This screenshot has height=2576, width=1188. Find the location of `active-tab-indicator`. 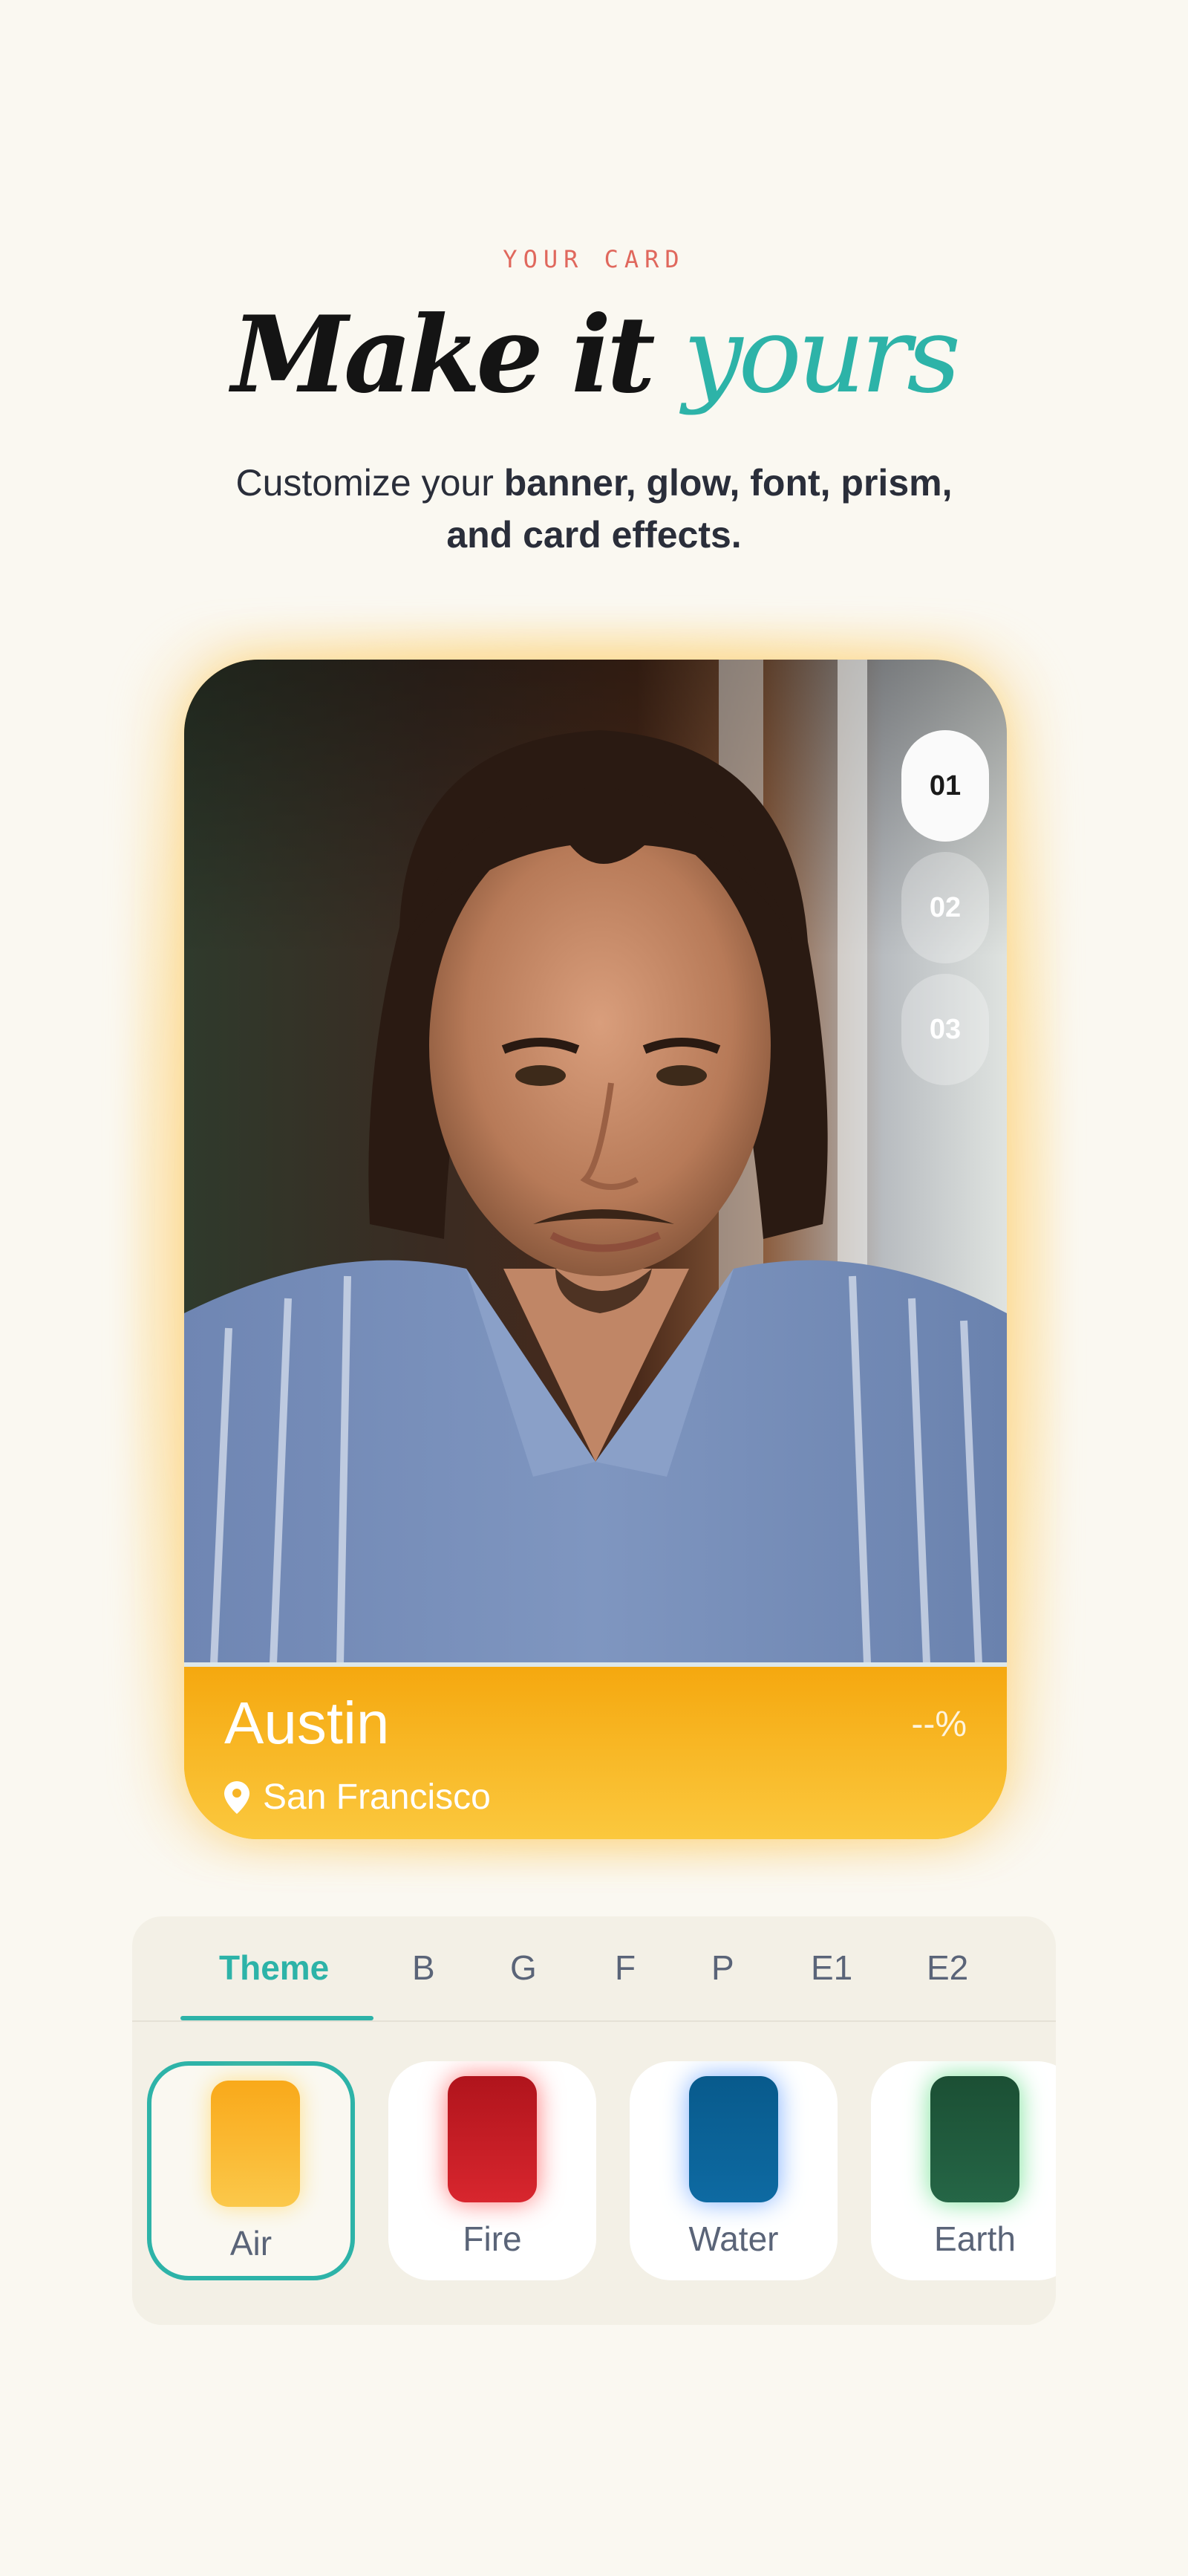

active-tab-indicator is located at coordinates (276, 2018).